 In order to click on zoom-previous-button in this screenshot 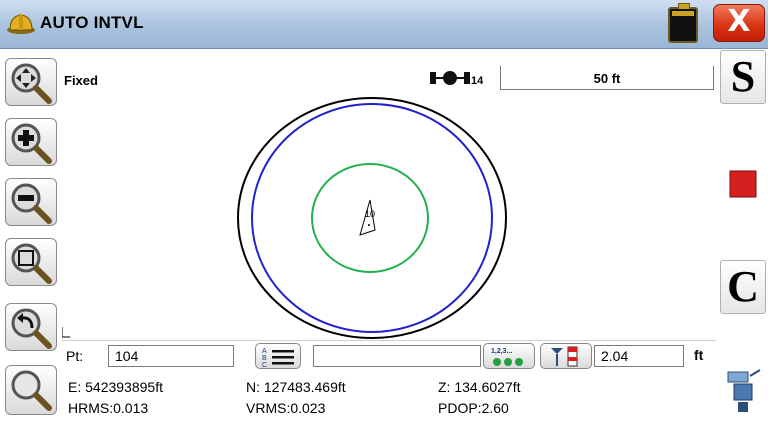, I will do `click(31, 327)`.